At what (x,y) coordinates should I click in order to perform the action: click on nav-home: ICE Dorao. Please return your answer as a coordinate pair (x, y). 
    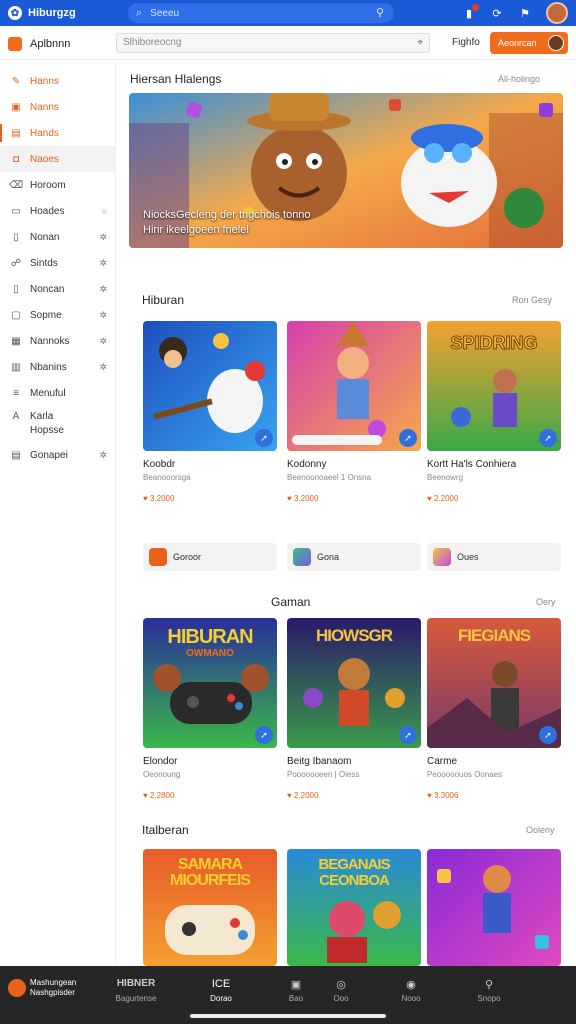
    Looking at the image, I should click on (221, 990).